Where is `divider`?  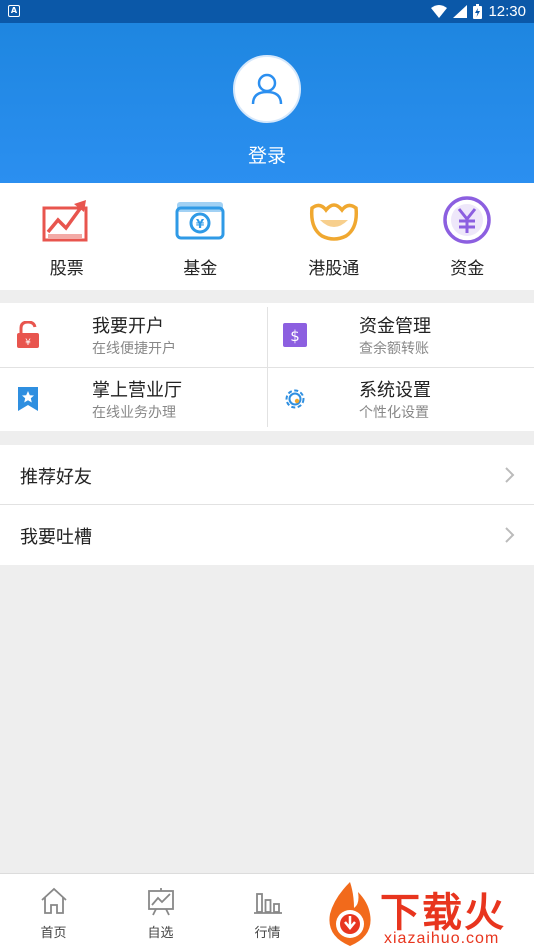 divider is located at coordinates (267, 367).